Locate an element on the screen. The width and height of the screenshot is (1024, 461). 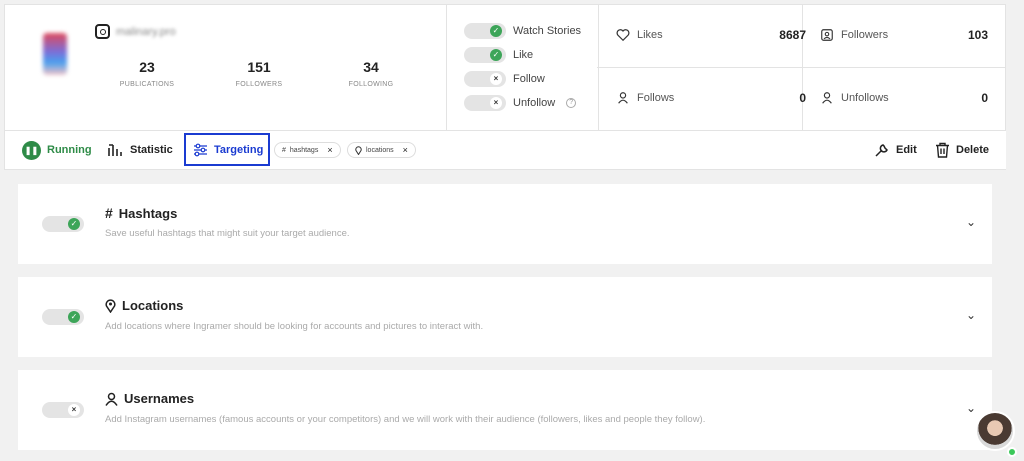
like-toggle: ✓ is located at coordinates (485, 55).